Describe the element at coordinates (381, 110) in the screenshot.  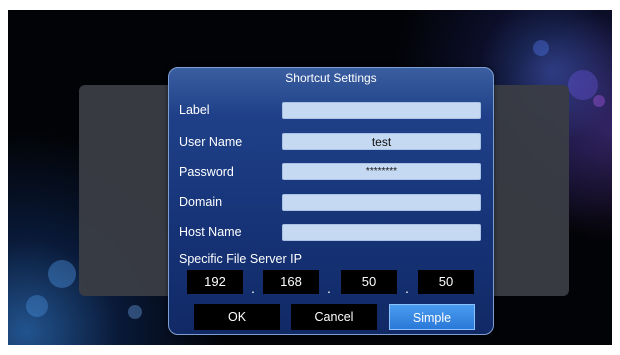
I see `label-input` at that location.